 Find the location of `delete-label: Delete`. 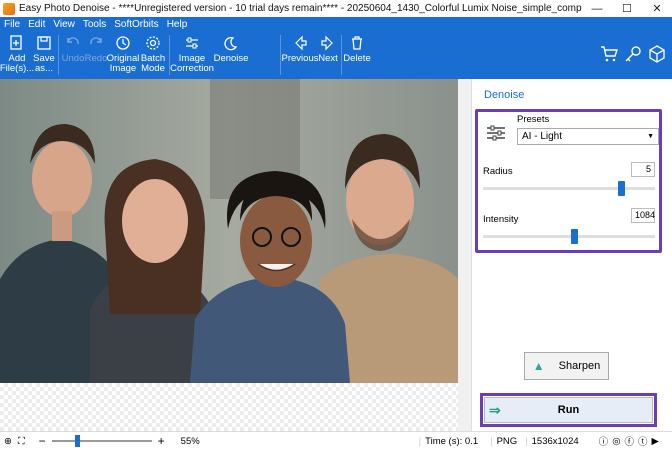

delete-label: Delete is located at coordinates (357, 58).